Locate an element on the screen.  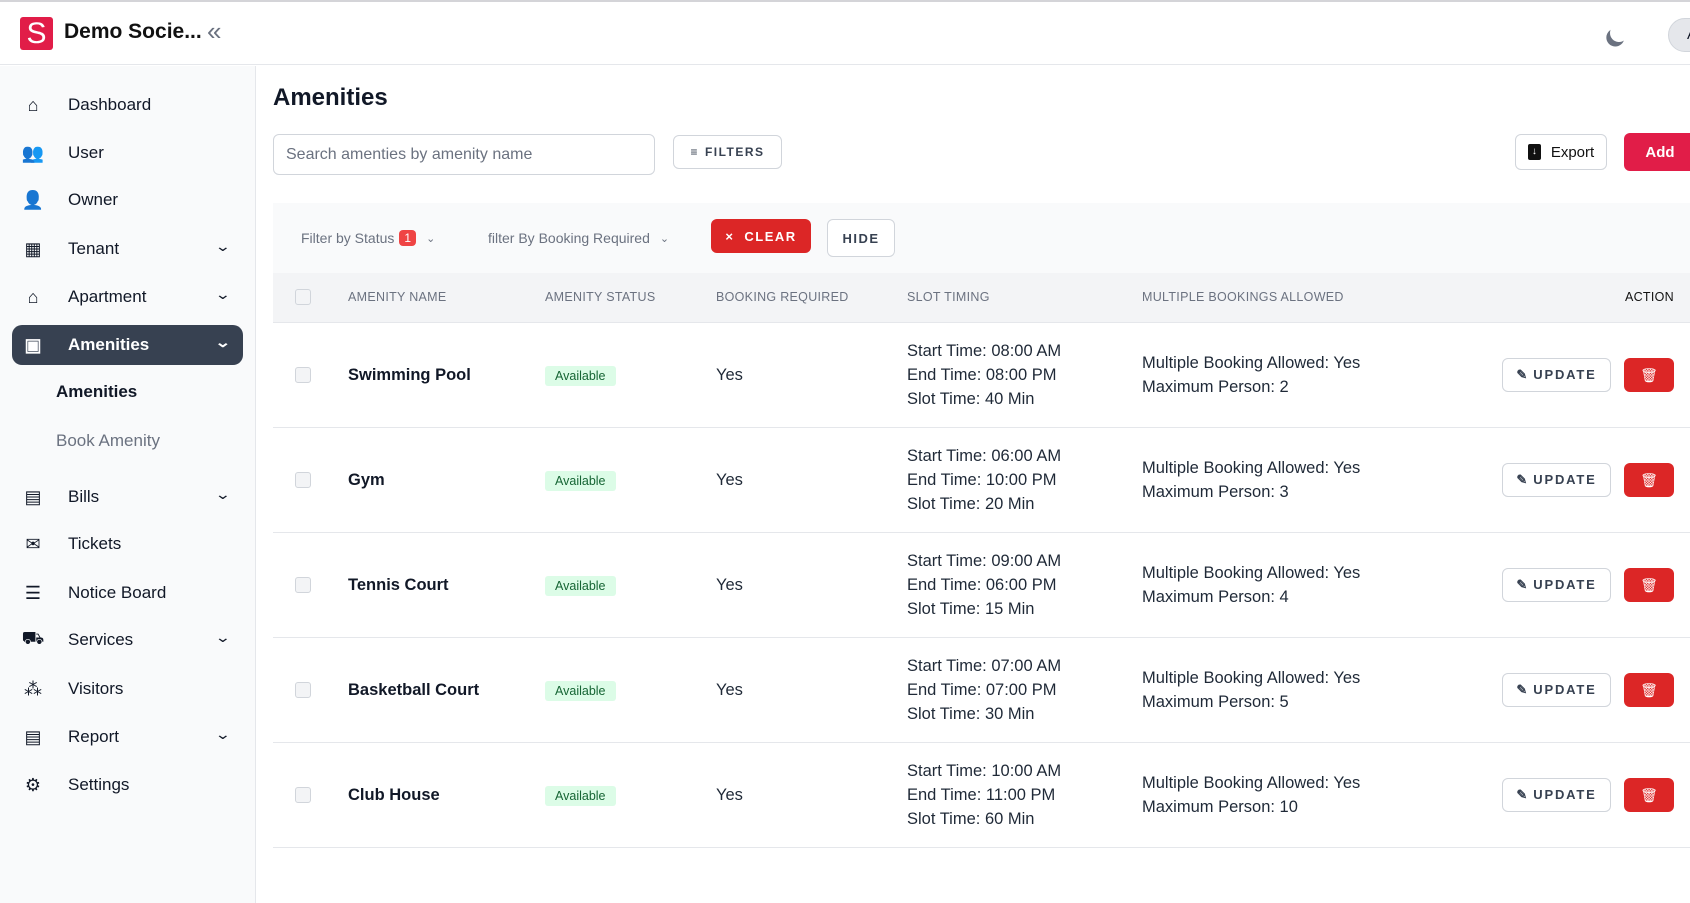
slot-time: Slot Time: 15 Min is located at coordinates (971, 608).